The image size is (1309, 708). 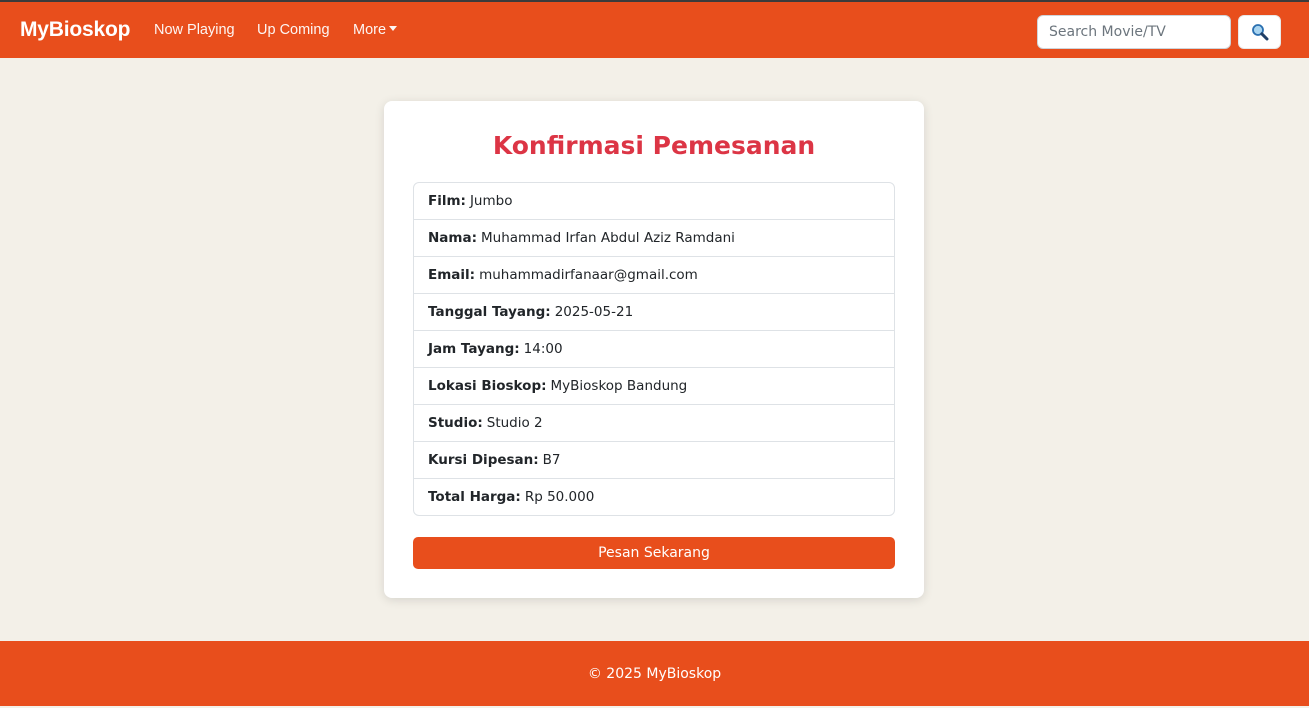 I want to click on list-item-film: Film: Jumbo, so click(x=654, y=201).